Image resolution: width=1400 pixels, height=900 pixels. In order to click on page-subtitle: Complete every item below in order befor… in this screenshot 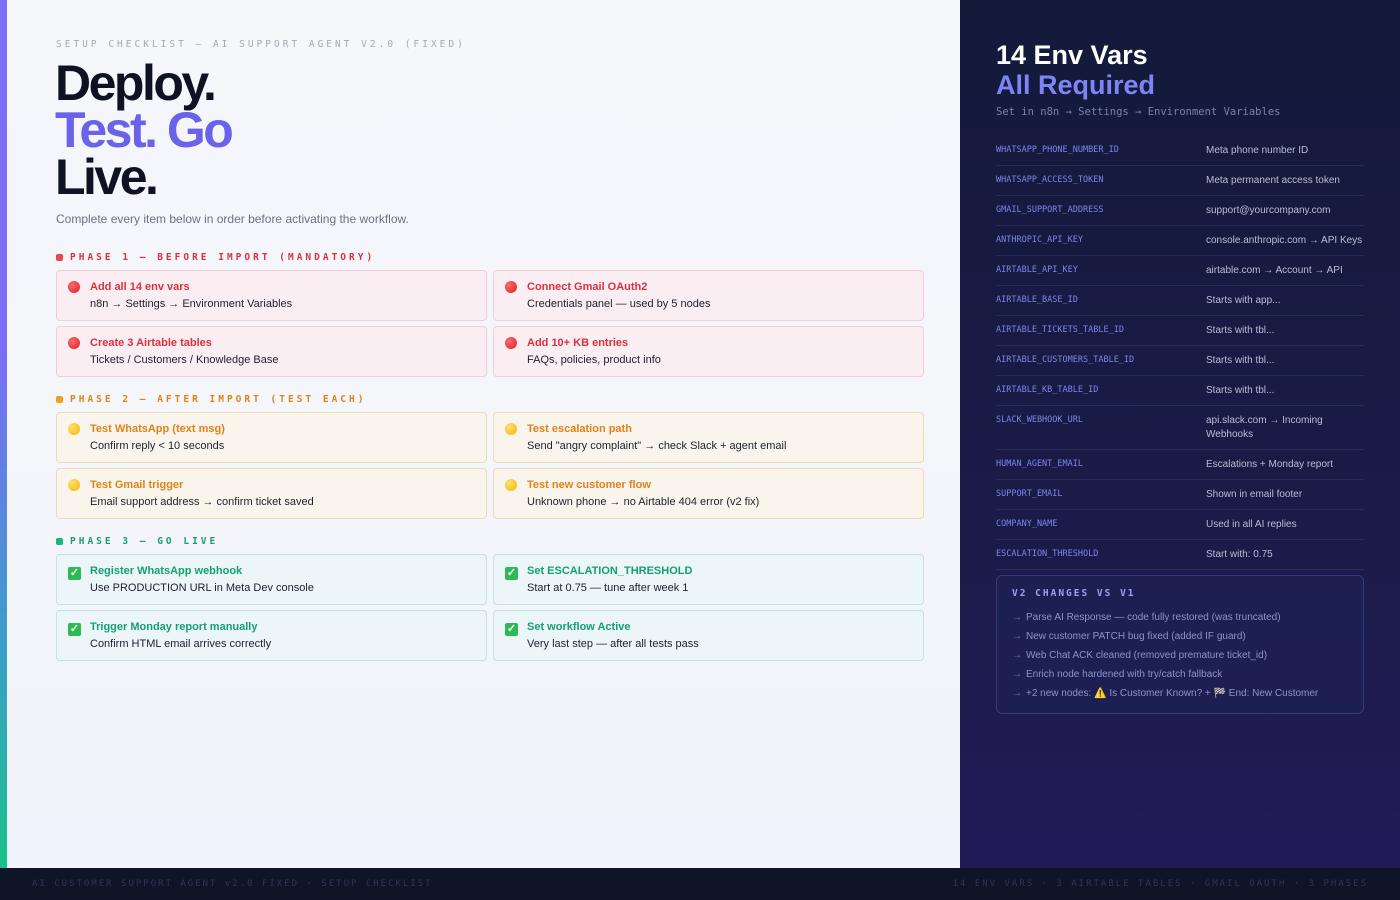, I will do `click(232, 219)`.